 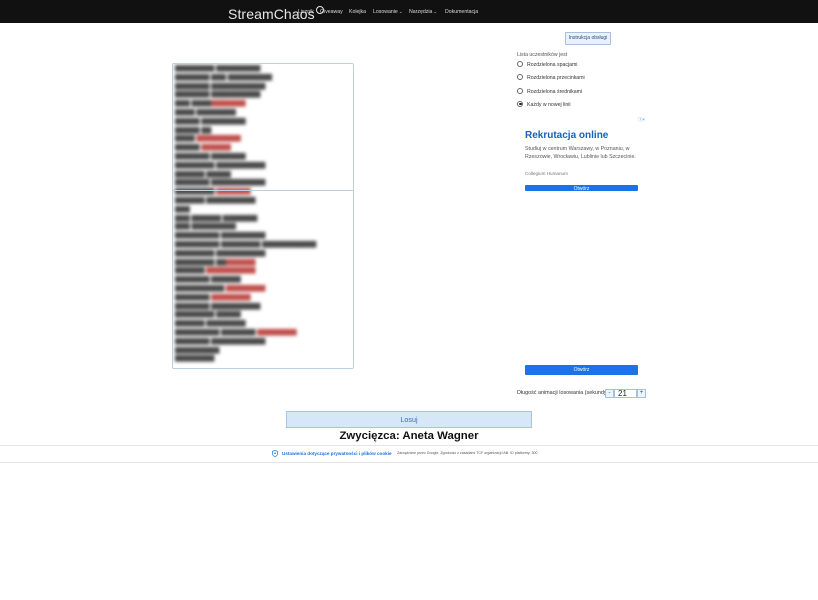 I want to click on radio-checked-icon, so click(x=520, y=103).